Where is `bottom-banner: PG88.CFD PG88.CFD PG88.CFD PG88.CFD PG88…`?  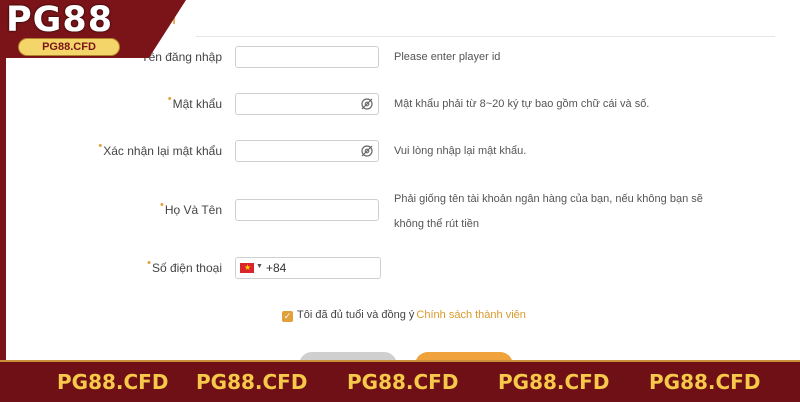
bottom-banner: PG88.CFD PG88.CFD PG88.CFD PG88.CFD PG88… is located at coordinates (400, 381).